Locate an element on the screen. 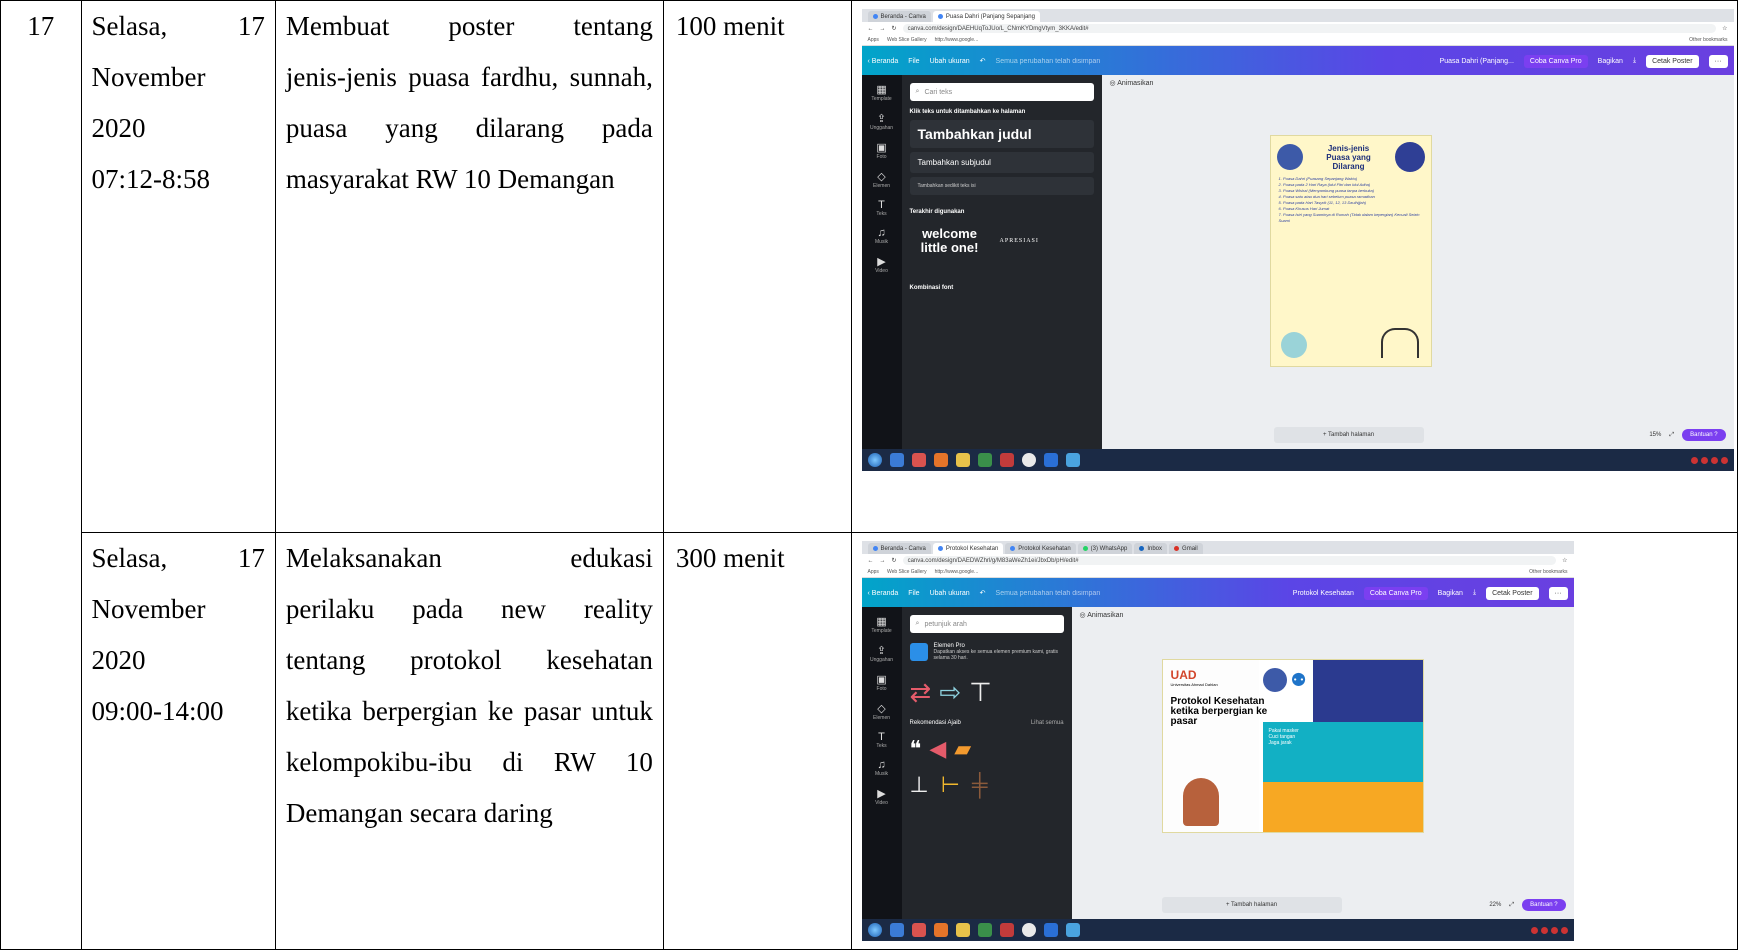 The width and height of the screenshot is (1738, 950). elements-search-input: ⌕ petunjuk arah is located at coordinates (986, 624).